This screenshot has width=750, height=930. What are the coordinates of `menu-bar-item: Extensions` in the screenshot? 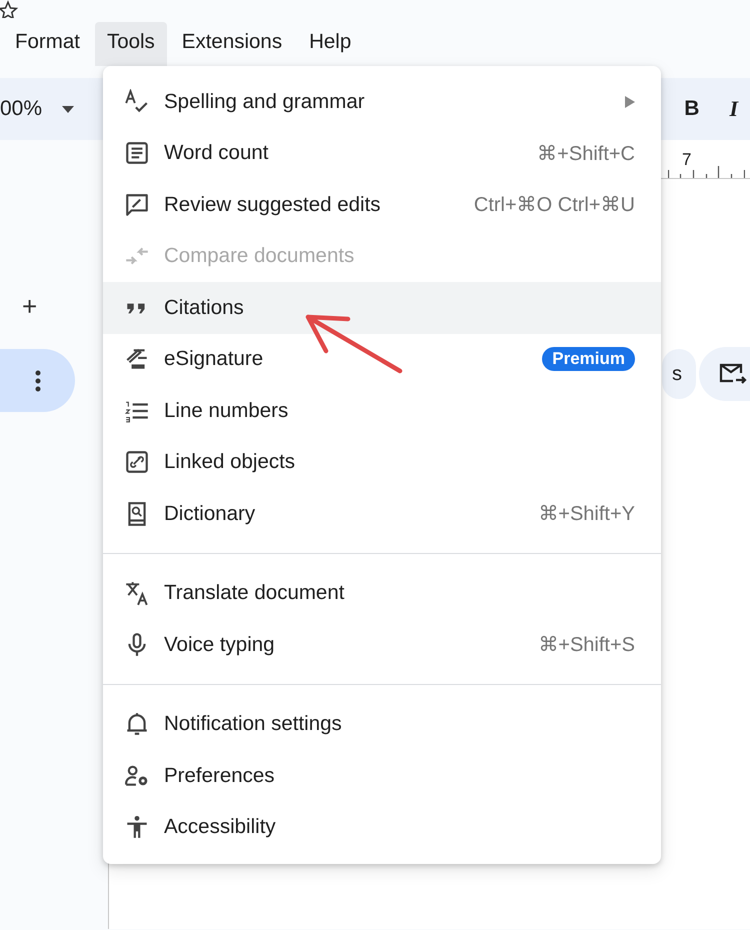 It's located at (232, 44).